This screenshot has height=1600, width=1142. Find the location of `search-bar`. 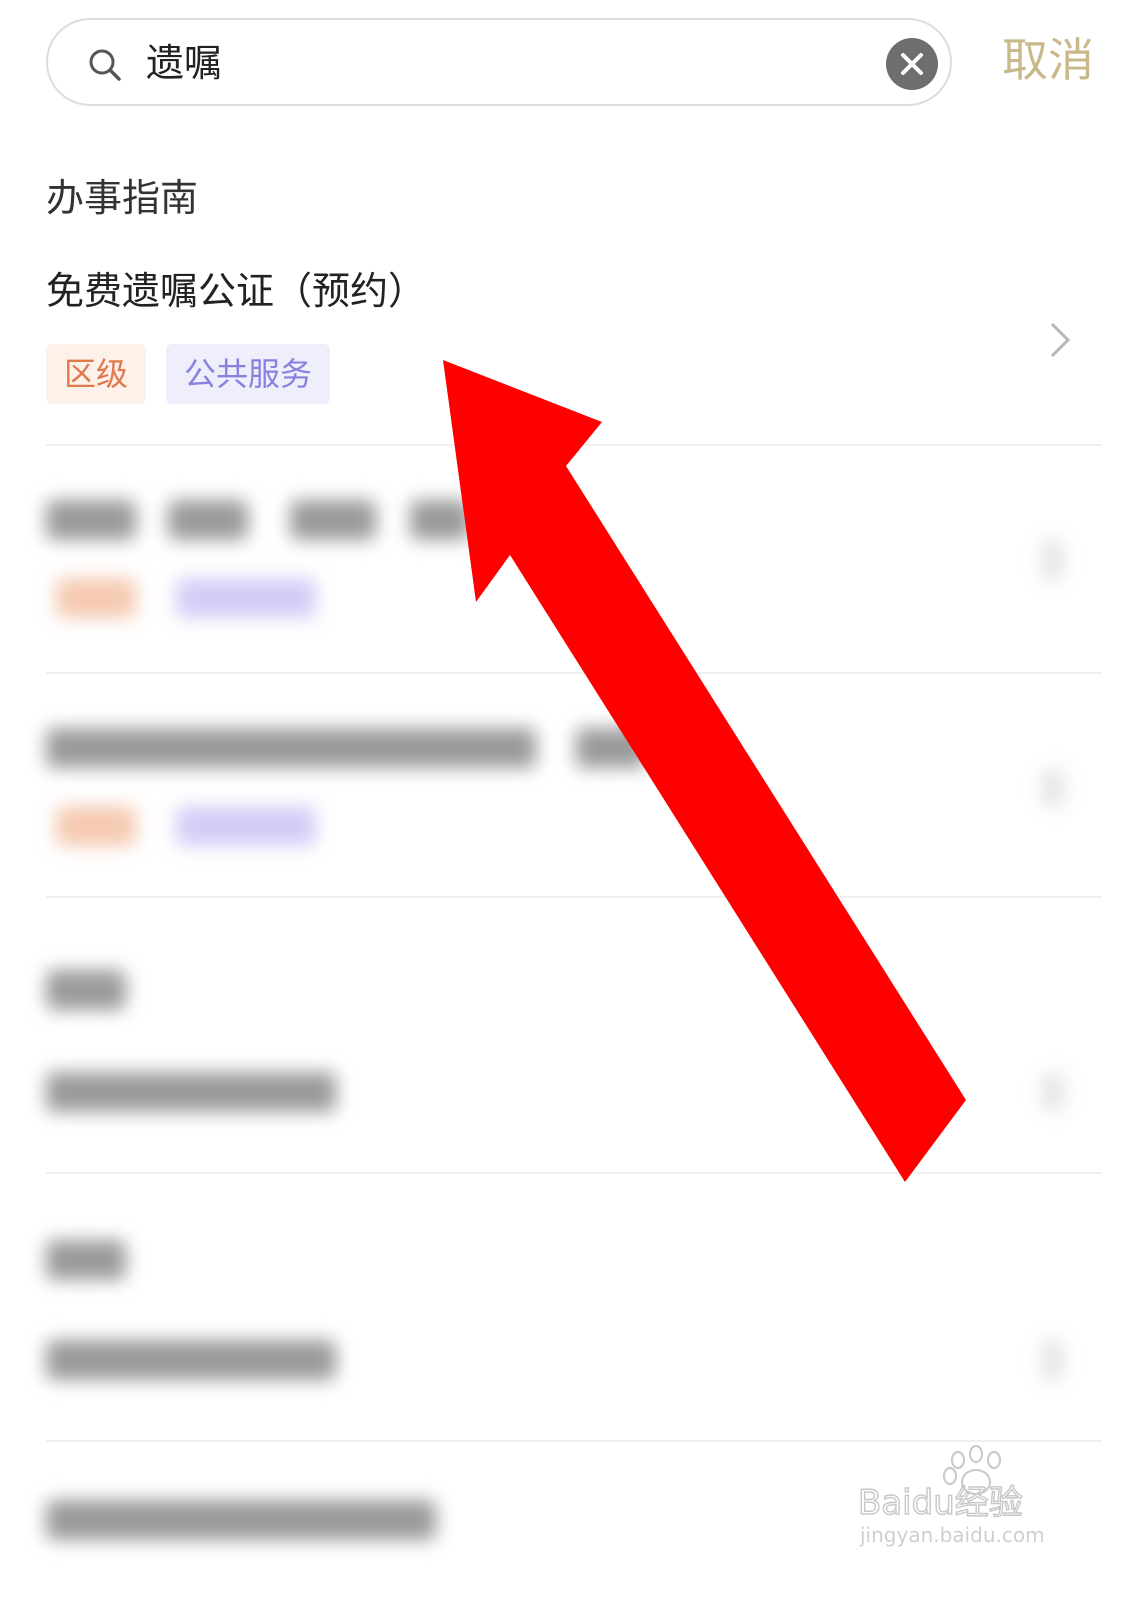

search-bar is located at coordinates (499, 62).